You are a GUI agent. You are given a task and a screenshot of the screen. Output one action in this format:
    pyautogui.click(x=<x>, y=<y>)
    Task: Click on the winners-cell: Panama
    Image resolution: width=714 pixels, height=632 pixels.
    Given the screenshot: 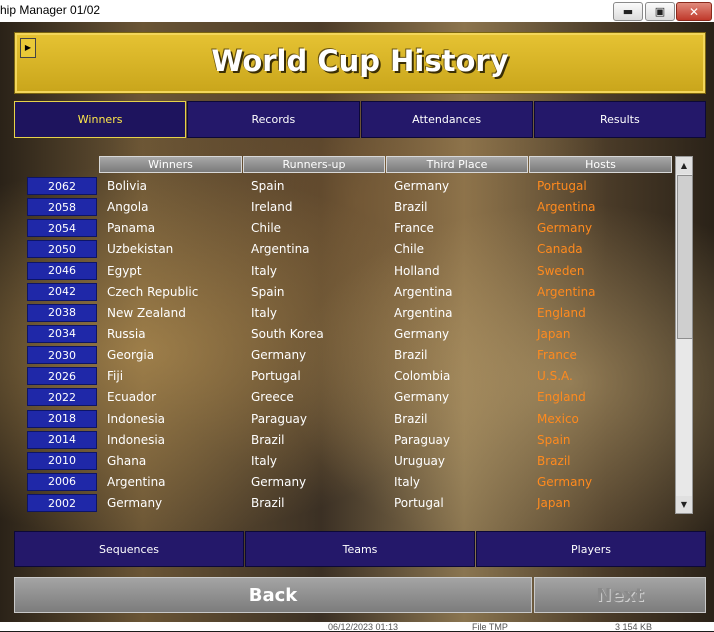 What is the action you would take?
    pyautogui.click(x=131, y=228)
    